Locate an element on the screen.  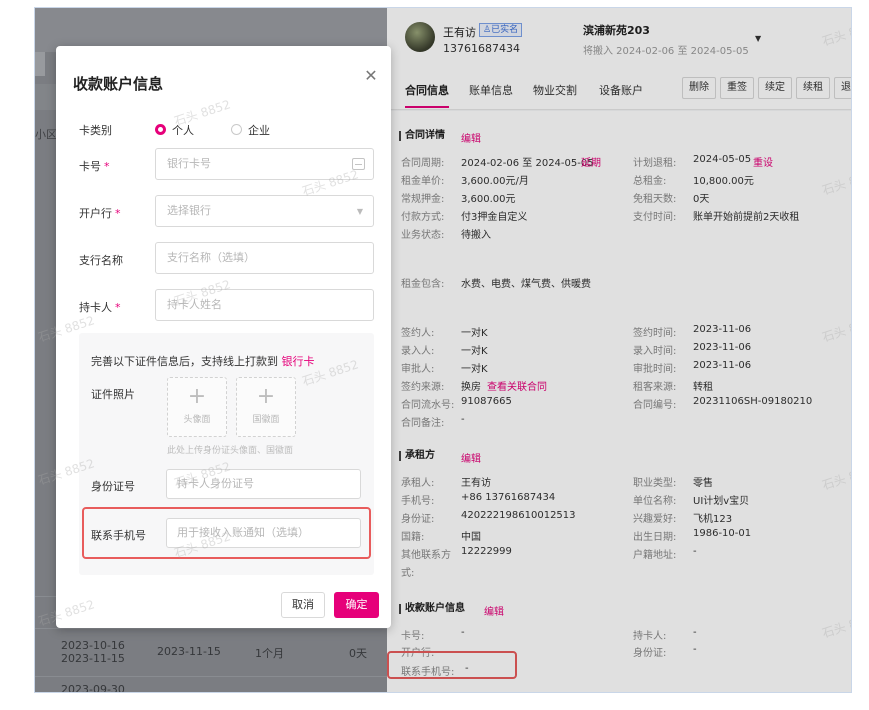
modal-title: 收款账户信息 is located at coordinates (118, 84).